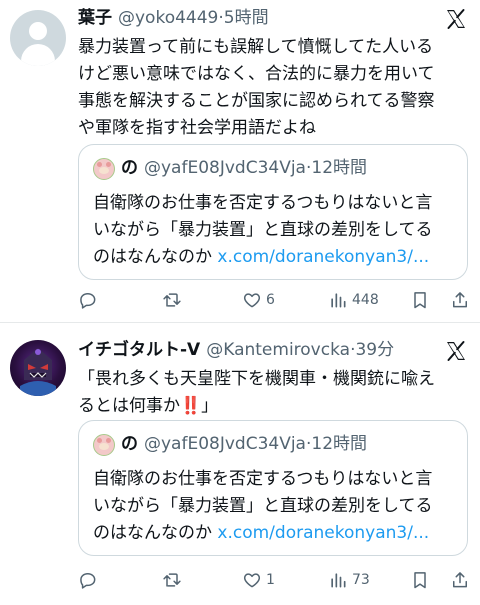 This screenshot has height=605, width=480. Describe the element at coordinates (256, 47) in the screenshot. I see `text-line: 暴力装置って前にも誤解して憤慨してた人いる` at that location.